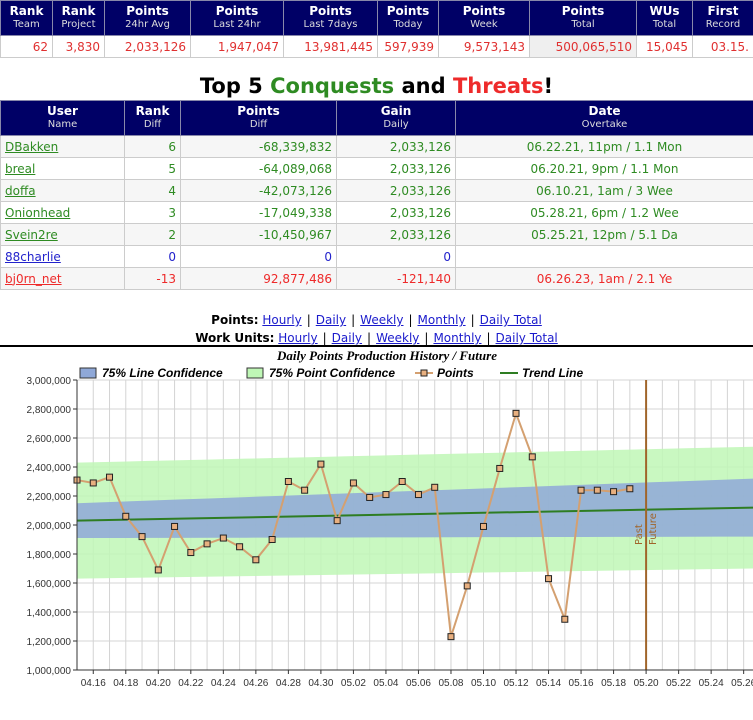  What do you see at coordinates (162, 373) in the screenshot?
I see `legend-label: 75% Line Confidence` at bounding box center [162, 373].